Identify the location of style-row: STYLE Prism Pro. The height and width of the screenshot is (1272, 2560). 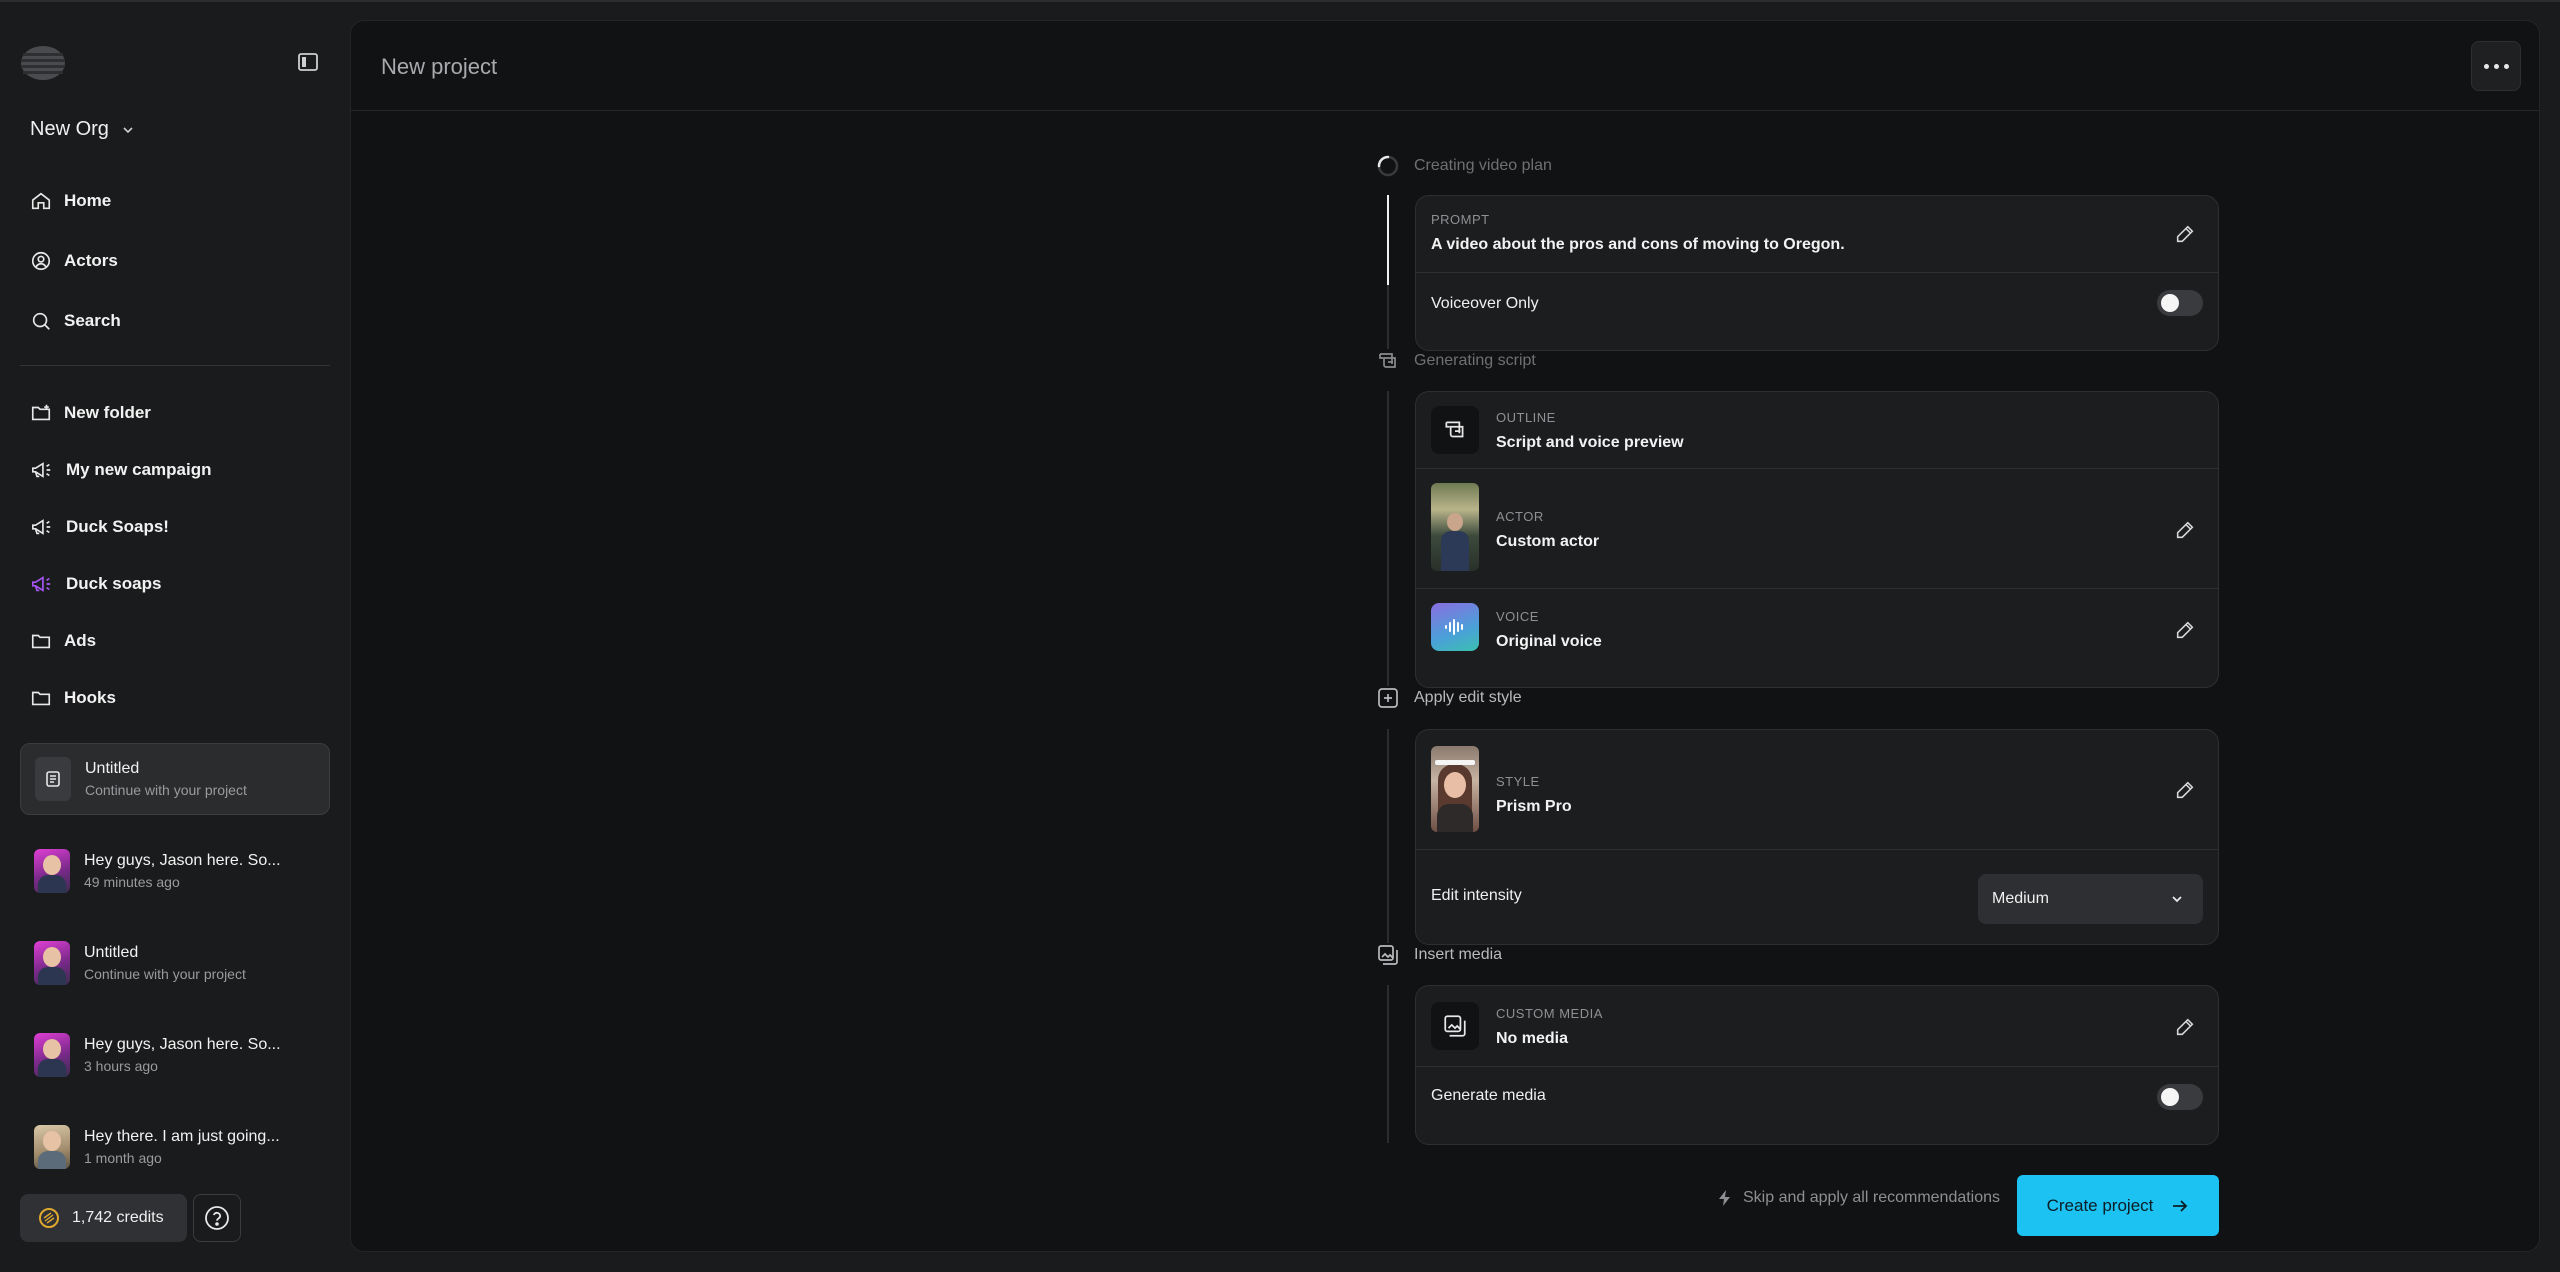
(1817, 789).